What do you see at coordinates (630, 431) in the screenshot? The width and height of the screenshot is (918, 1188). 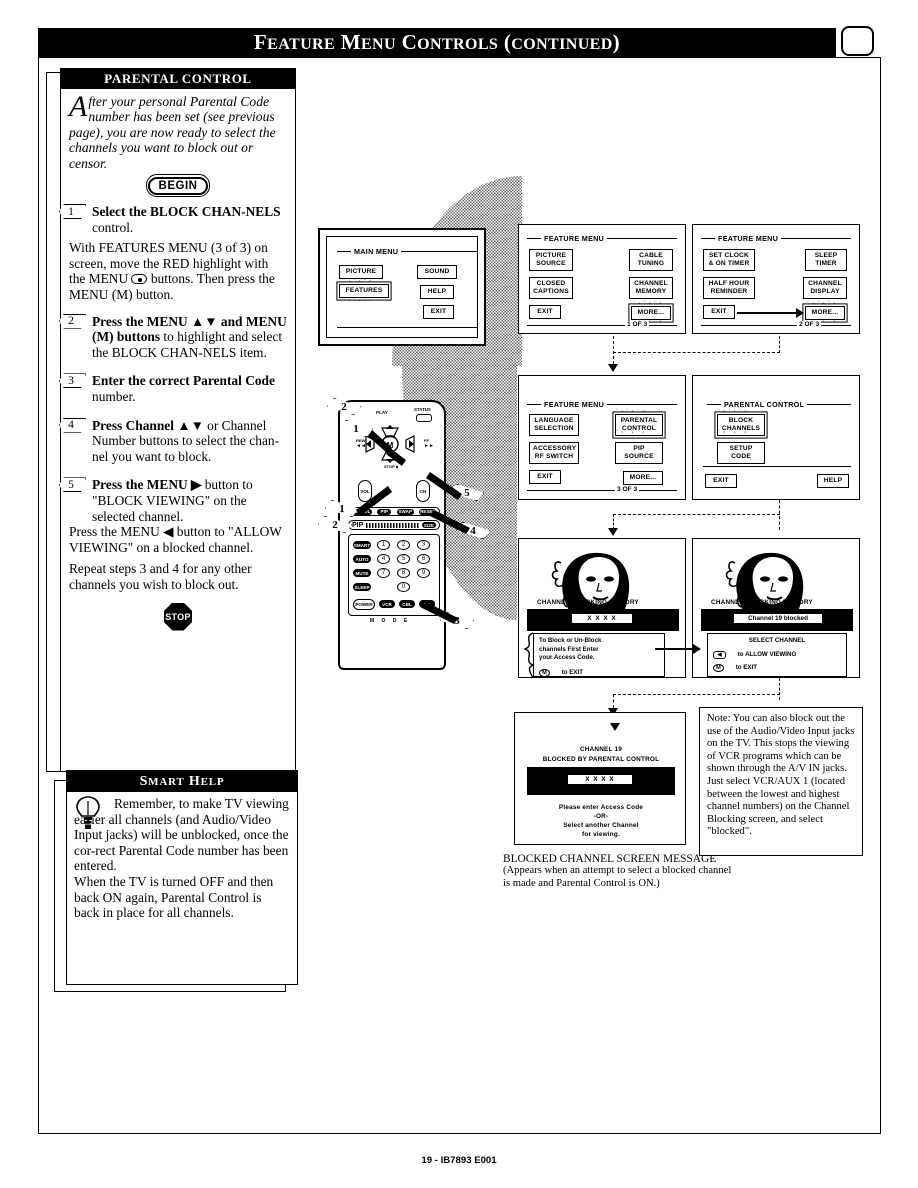 I see `highlight-ticks-parental-bottom: · , · , · ,` at bounding box center [630, 431].